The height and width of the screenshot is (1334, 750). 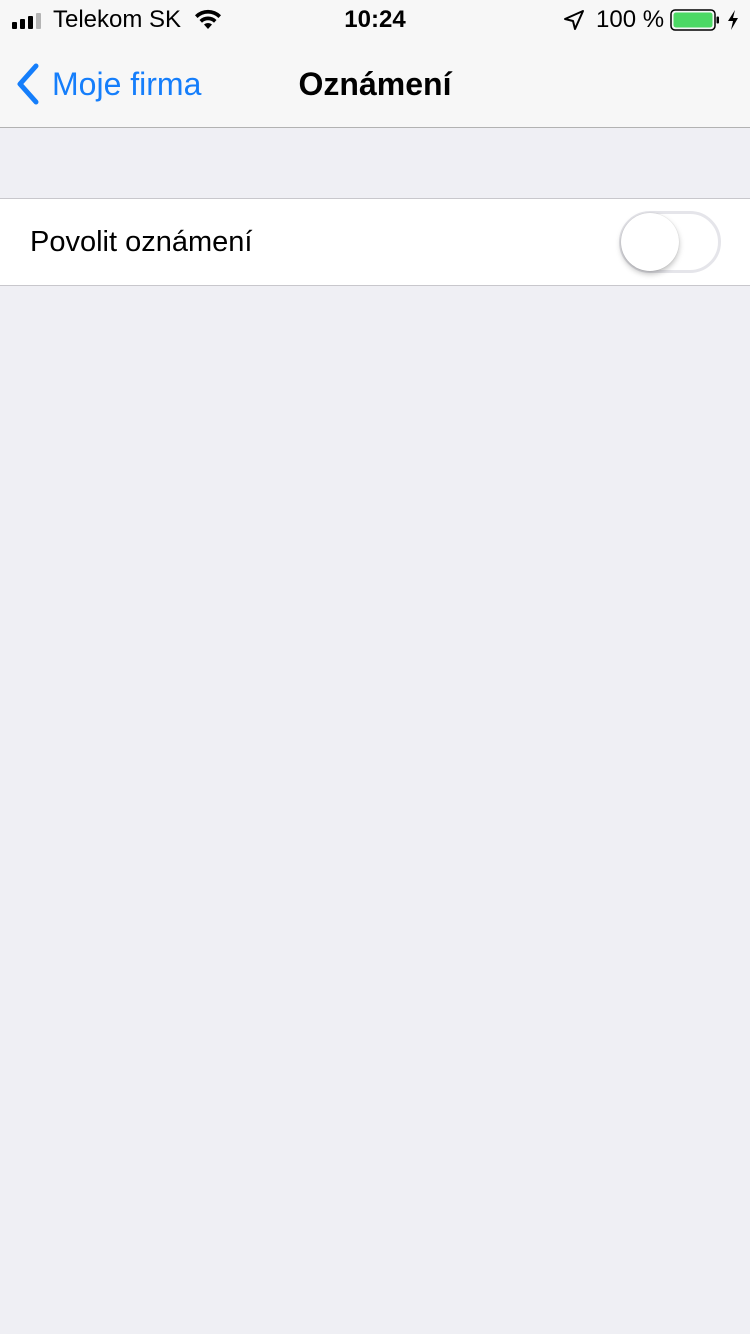 I want to click on back-button-label: Moje firma, so click(x=127, y=84).